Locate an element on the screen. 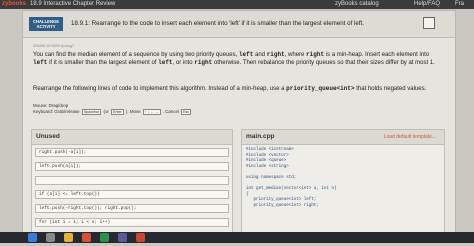  app-icon is located at coordinates (122, 237).